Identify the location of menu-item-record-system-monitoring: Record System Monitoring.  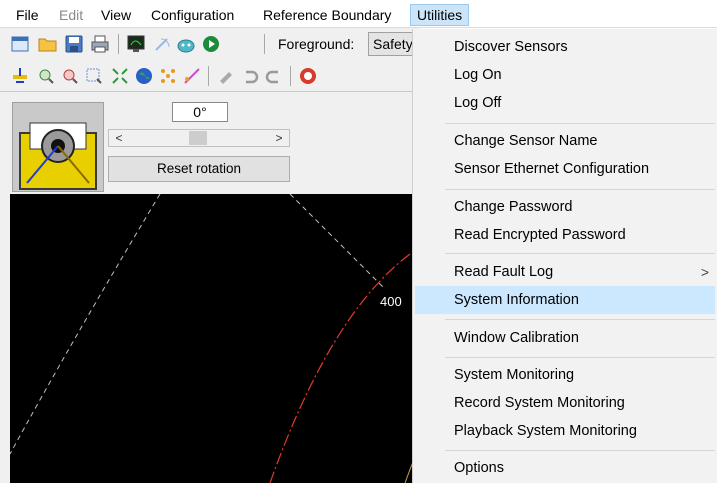
(565, 403).